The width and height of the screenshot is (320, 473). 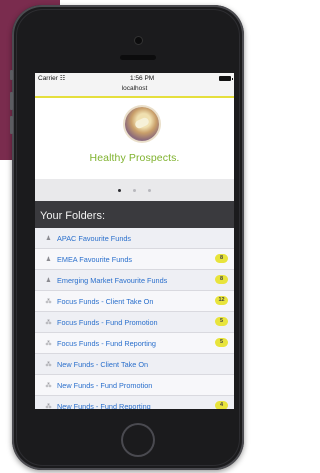 I want to click on folder-label: New Funds - Fund Promotion, so click(x=105, y=385).